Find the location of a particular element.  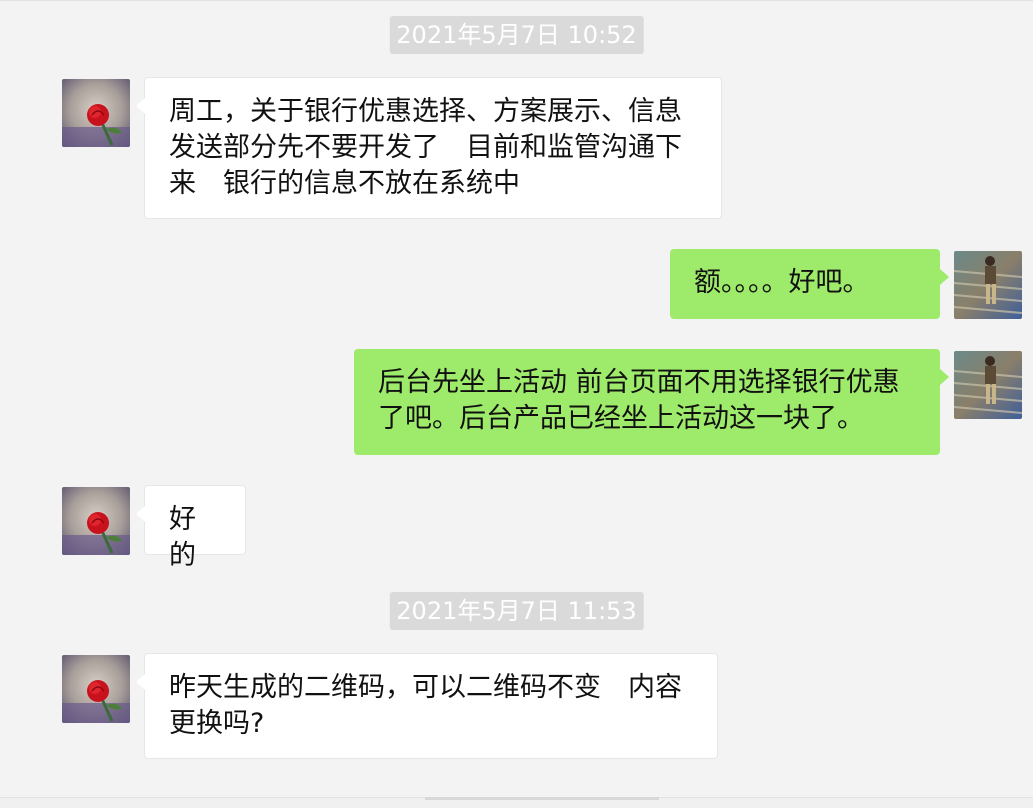

message-text: 昨天生成的二维码，可以二维码不变 内容更换吗? is located at coordinates (425, 705).